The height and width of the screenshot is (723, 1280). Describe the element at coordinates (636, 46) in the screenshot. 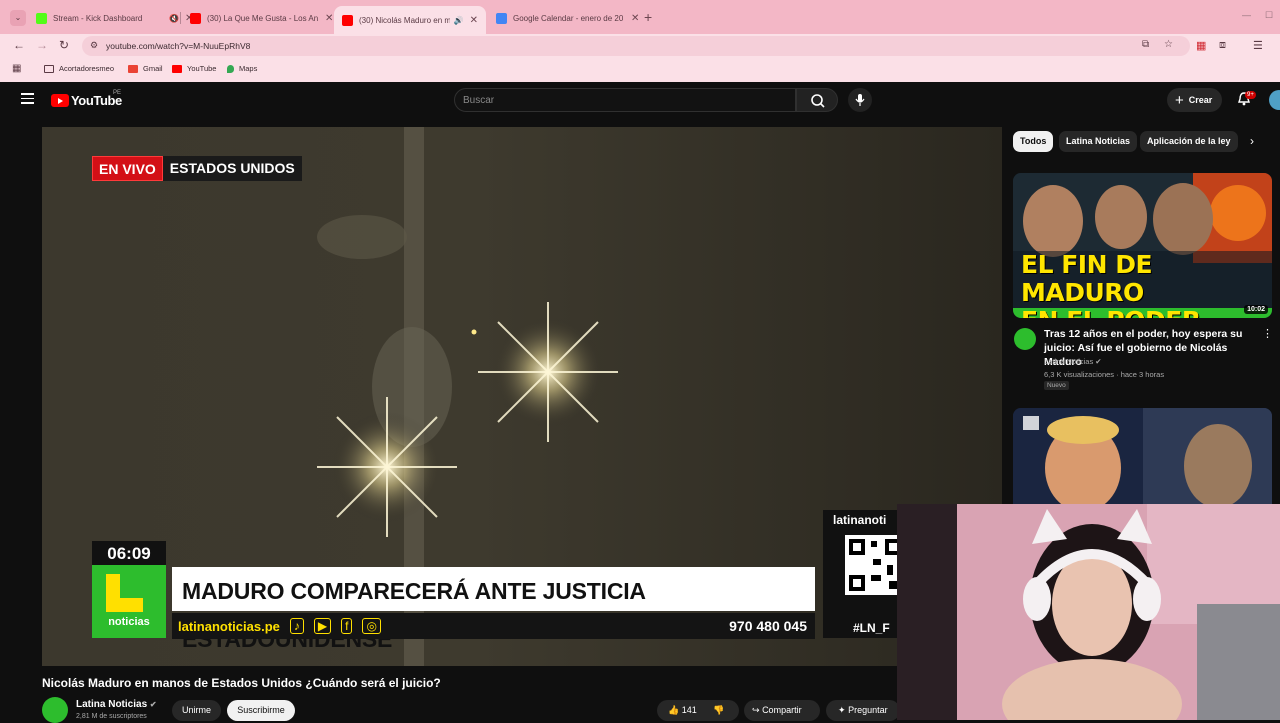

I see `address-bar: ⚙ youtube.com/watch?v=M-NuuEpRhV8 ⧉ ☆` at that location.